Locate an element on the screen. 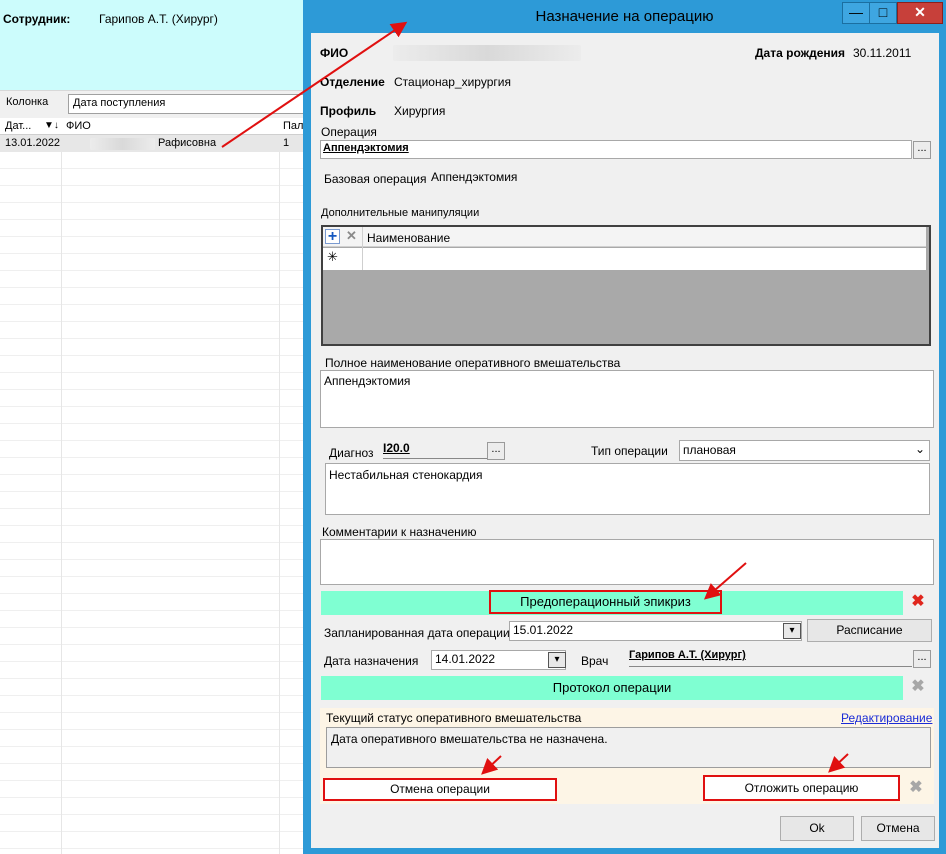 The width and height of the screenshot is (946, 854). dept-value: Стационар_хирургия is located at coordinates (452, 82).